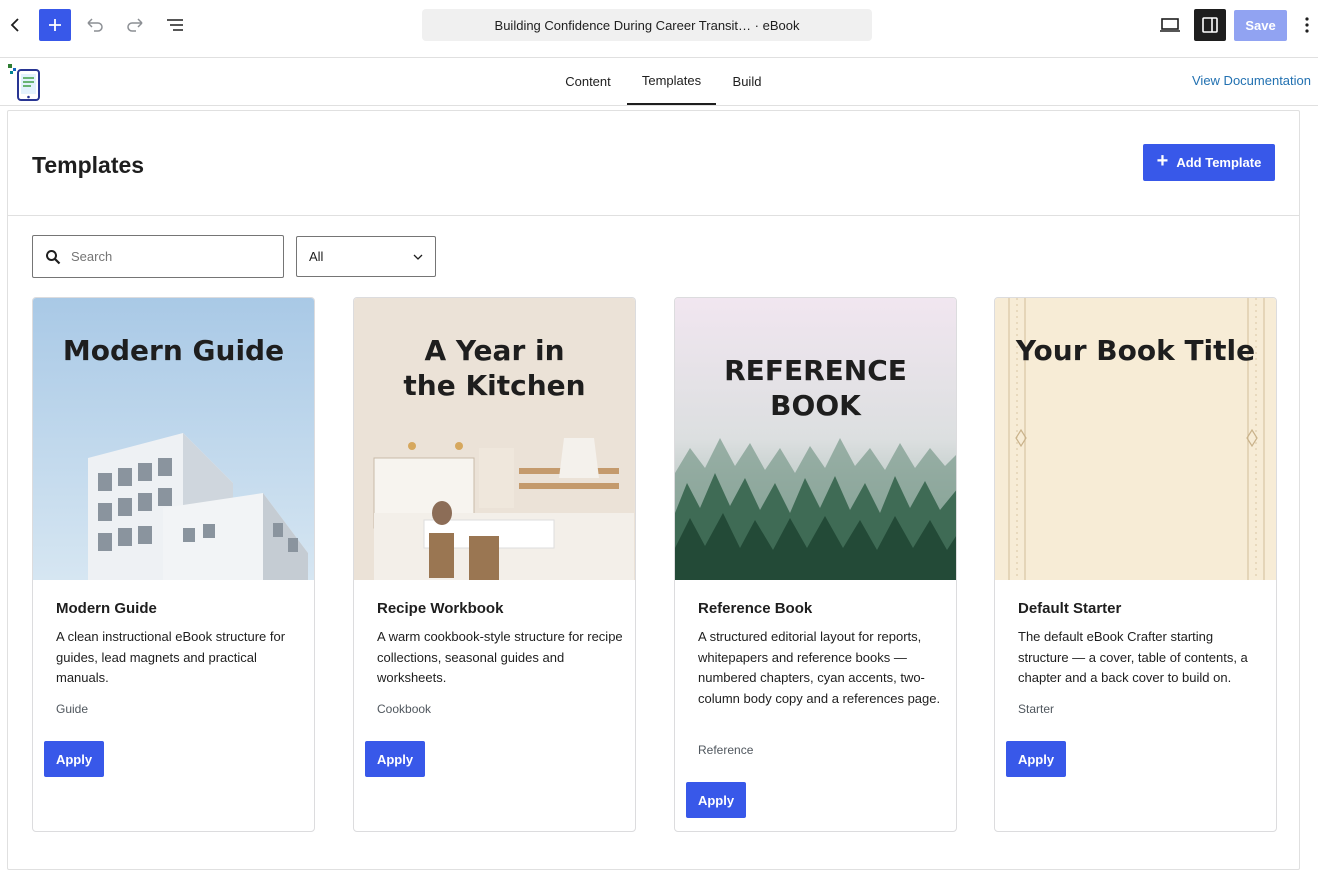 This screenshot has height=870, width=1318. What do you see at coordinates (24, 82) in the screenshot?
I see `ebook-crafter-logo` at bounding box center [24, 82].